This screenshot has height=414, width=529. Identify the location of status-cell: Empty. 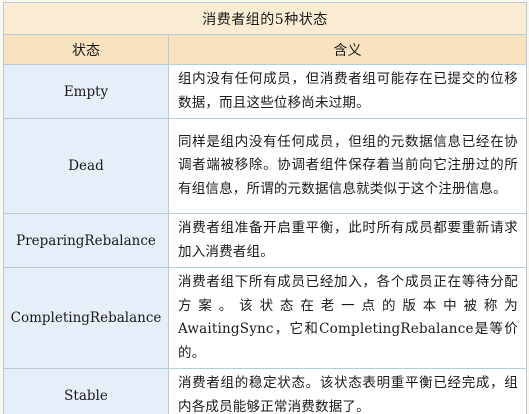
(86, 91).